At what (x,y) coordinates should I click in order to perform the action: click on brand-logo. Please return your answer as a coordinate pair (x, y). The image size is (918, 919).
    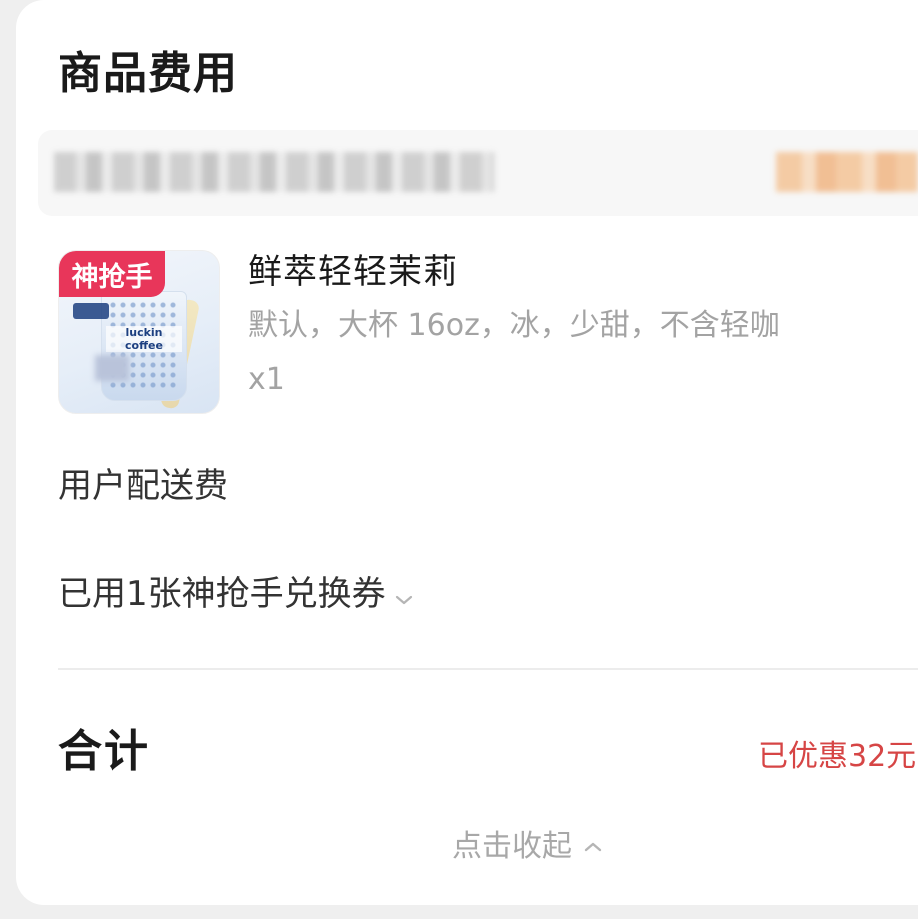
    Looking at the image, I should click on (91, 311).